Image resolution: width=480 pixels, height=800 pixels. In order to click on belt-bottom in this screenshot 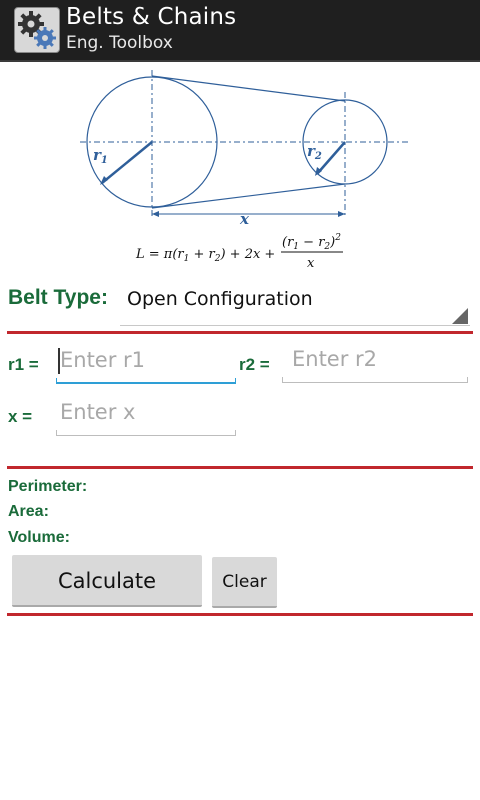, I will do `click(248, 196)`.